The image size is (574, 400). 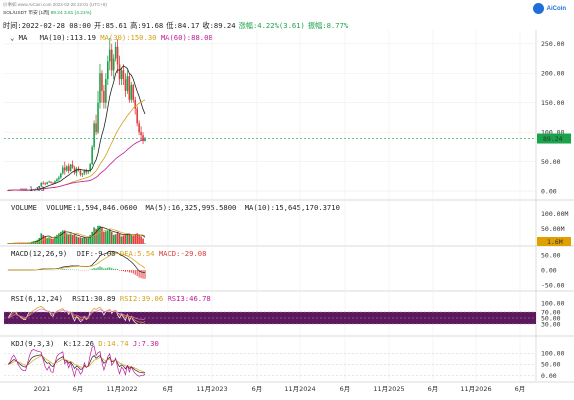 What do you see at coordinates (554, 214) in the screenshot?
I see `volume-axis-tick: 100.00M` at bounding box center [554, 214].